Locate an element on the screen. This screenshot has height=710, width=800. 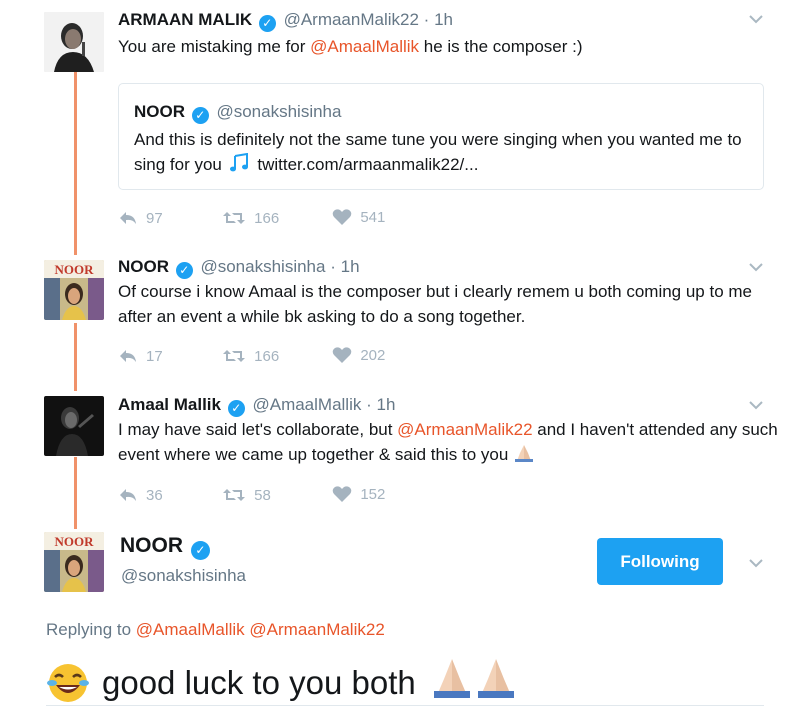
replying-to: Replying to @AmaalMallik @ArmaanMalik22 is located at coordinates (215, 630).